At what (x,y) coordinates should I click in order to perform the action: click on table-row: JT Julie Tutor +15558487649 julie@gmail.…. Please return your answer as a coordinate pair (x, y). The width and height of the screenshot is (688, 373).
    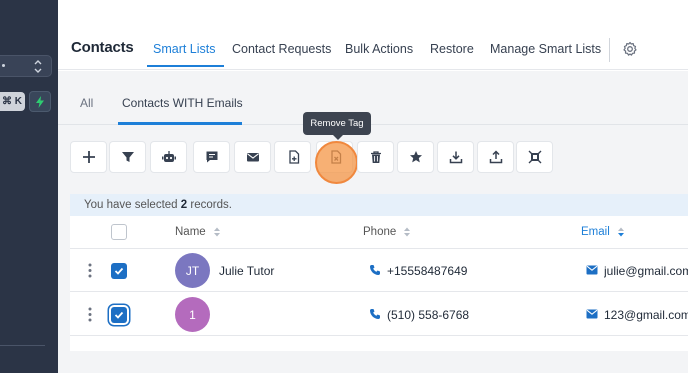
    Looking at the image, I should click on (379, 270).